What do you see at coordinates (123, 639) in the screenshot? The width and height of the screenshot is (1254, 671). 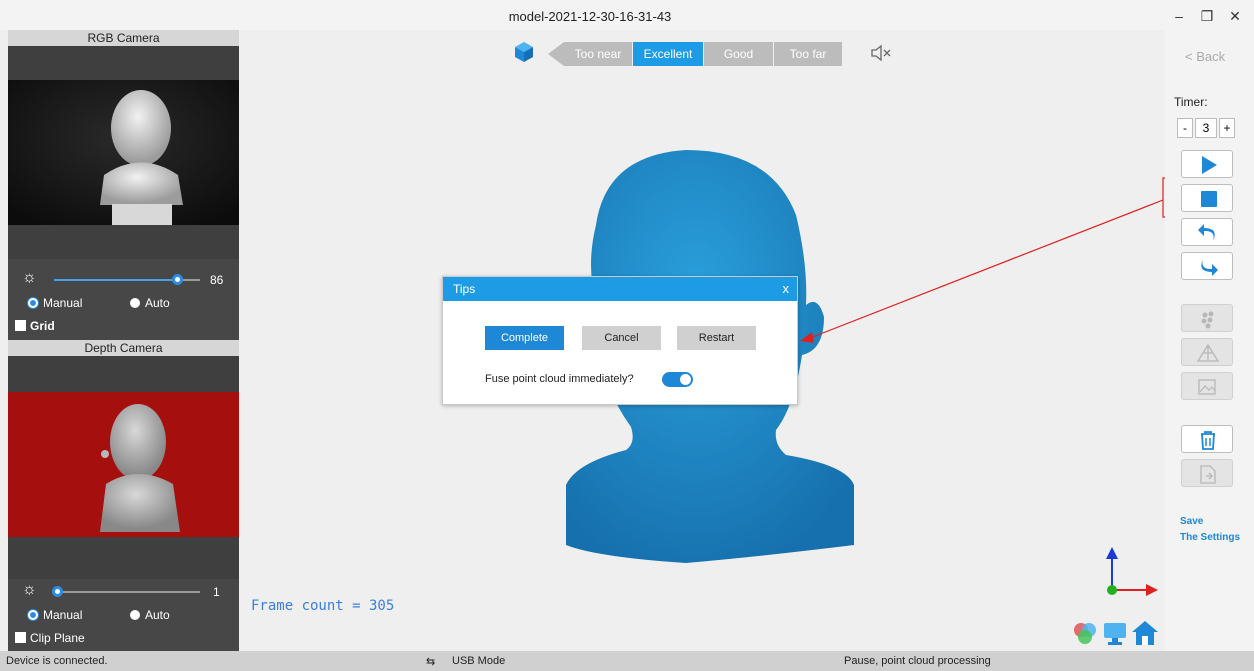 I see `clip-plane-row: Clip Plane` at bounding box center [123, 639].